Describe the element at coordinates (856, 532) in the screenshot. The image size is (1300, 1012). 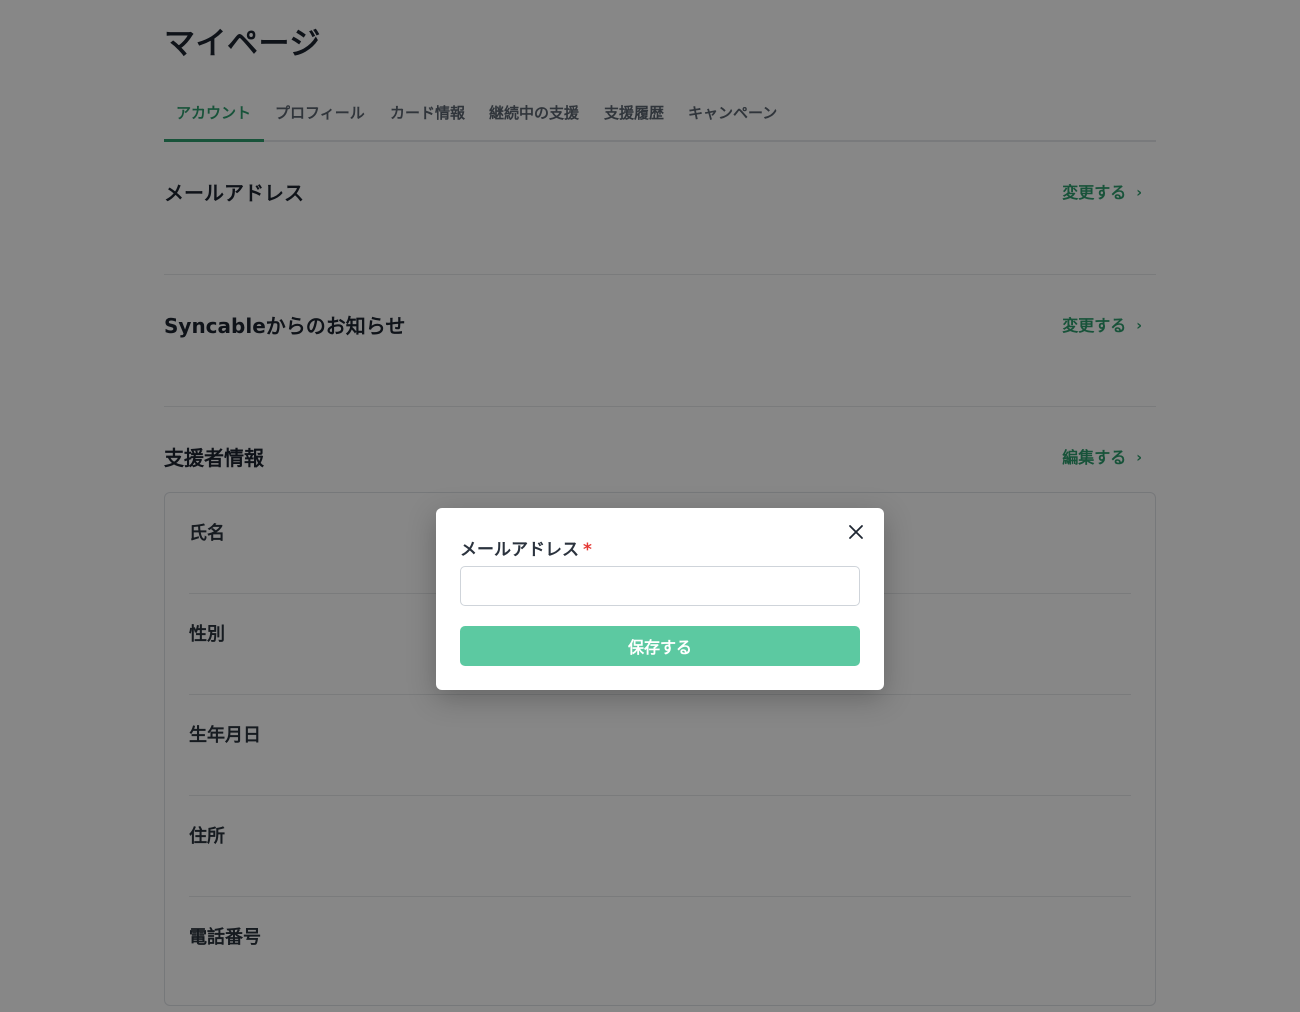
I see `close-icon` at that location.